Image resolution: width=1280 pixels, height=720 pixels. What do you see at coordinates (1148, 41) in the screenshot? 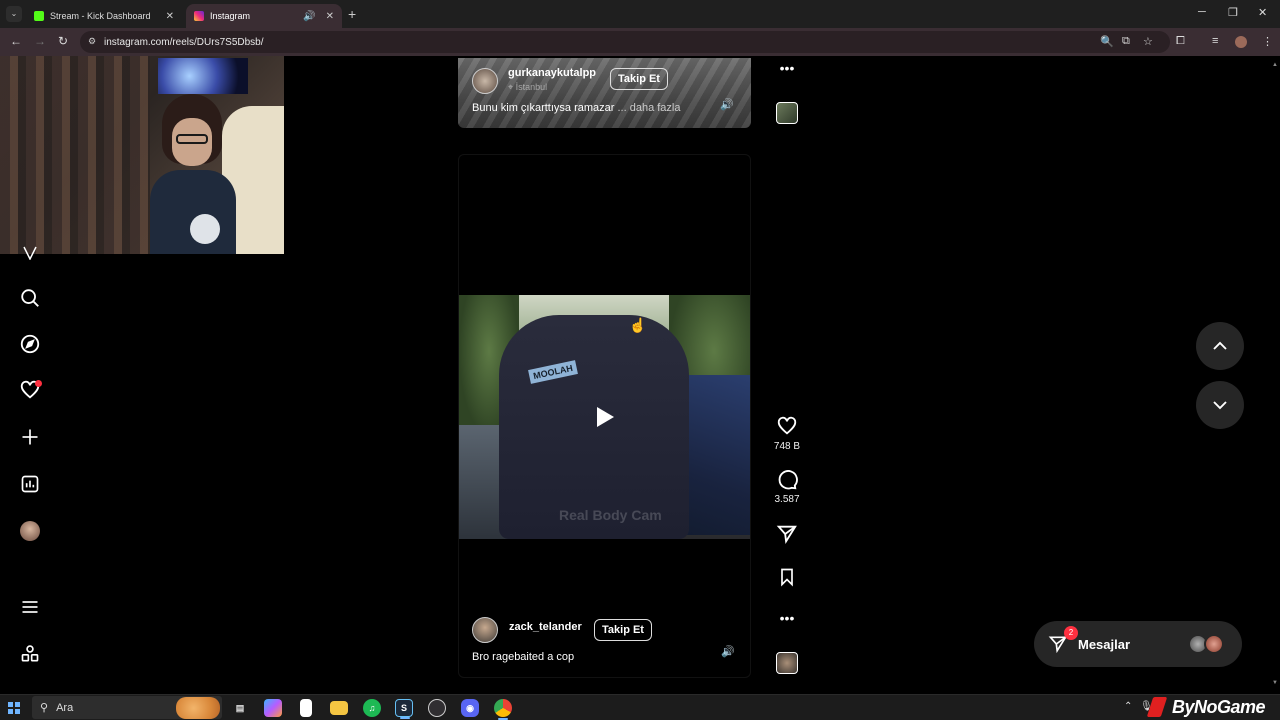
I see `bookmark-star-icon: ☆` at bounding box center [1148, 41].